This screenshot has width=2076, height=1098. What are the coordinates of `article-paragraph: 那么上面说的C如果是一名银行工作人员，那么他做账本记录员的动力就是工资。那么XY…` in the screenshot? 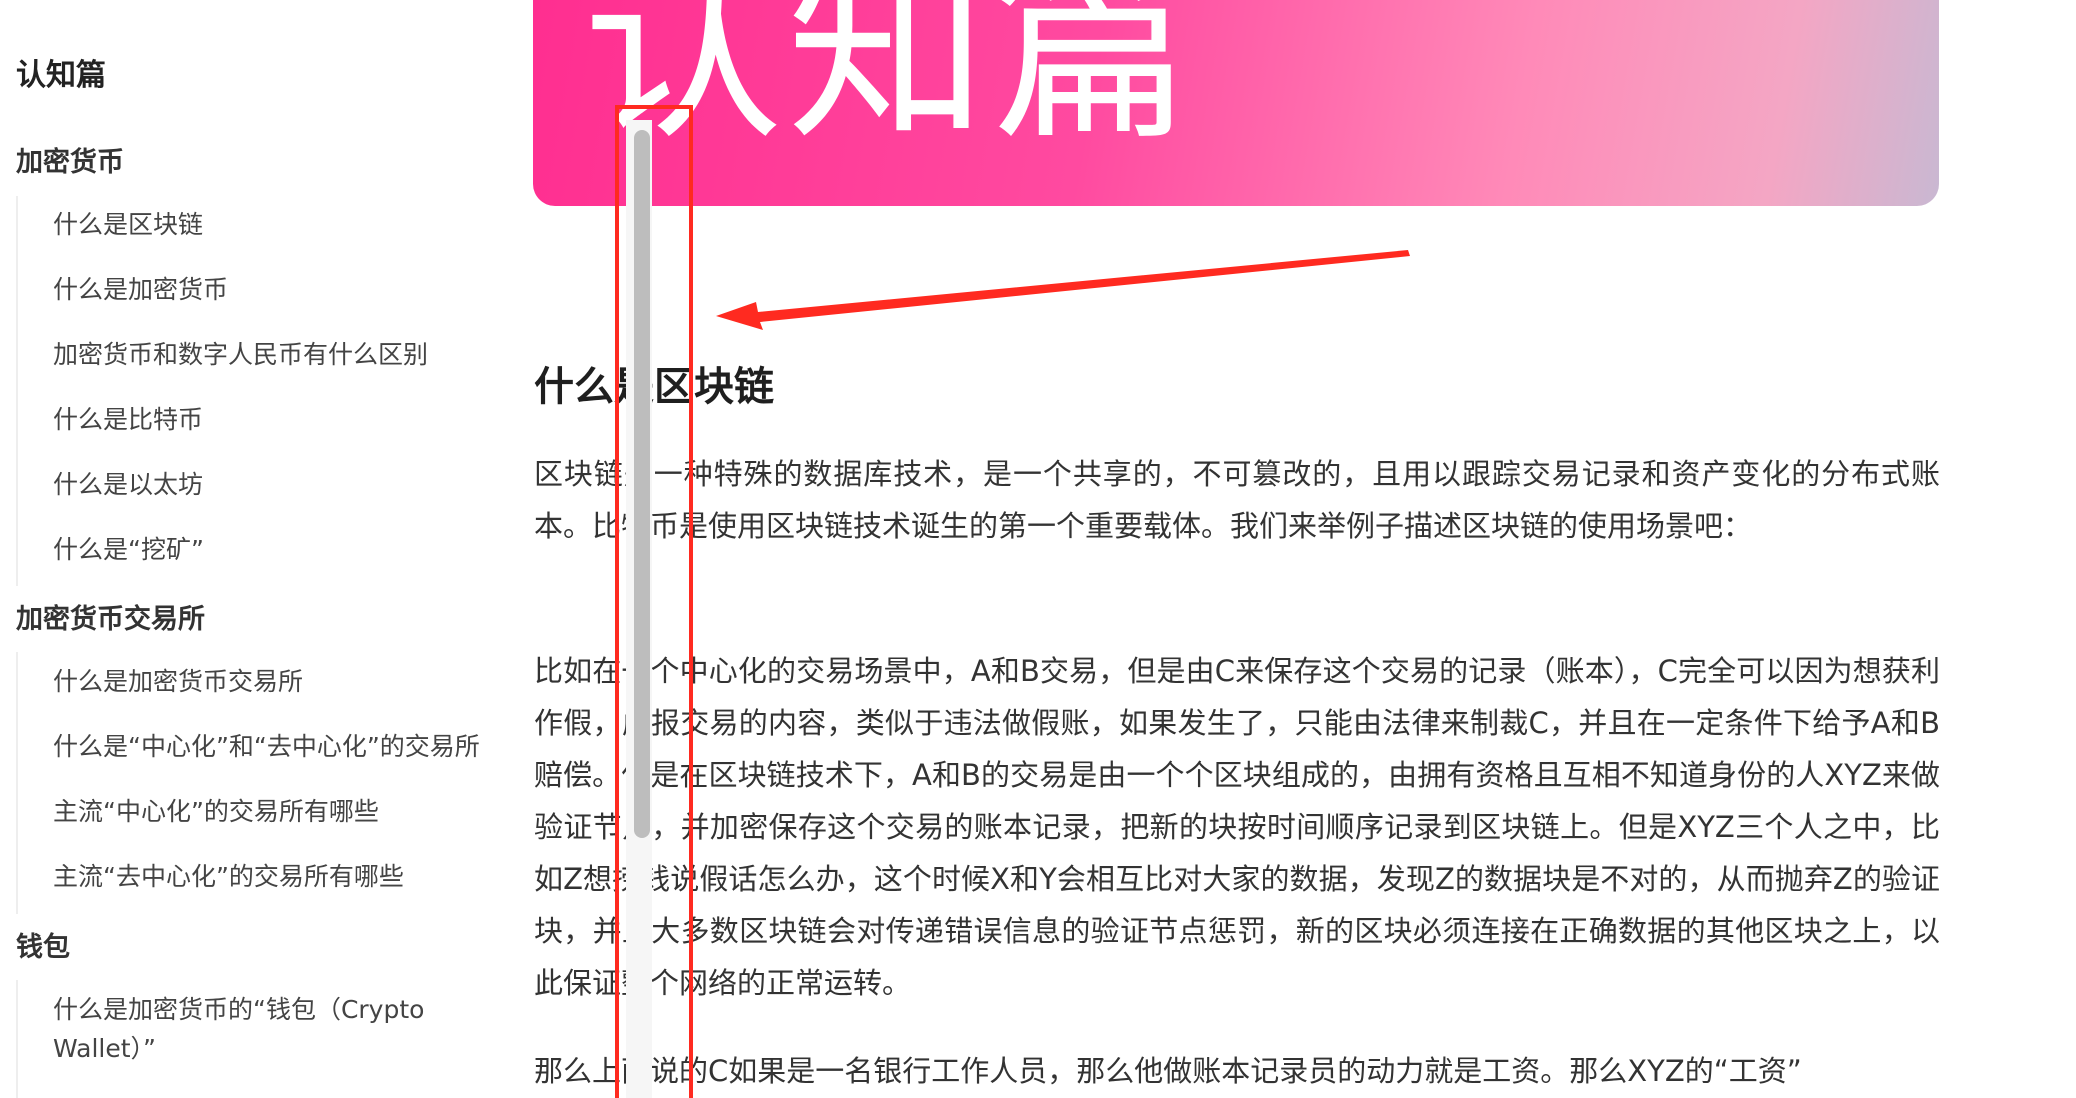 It's located at (1168, 1071).